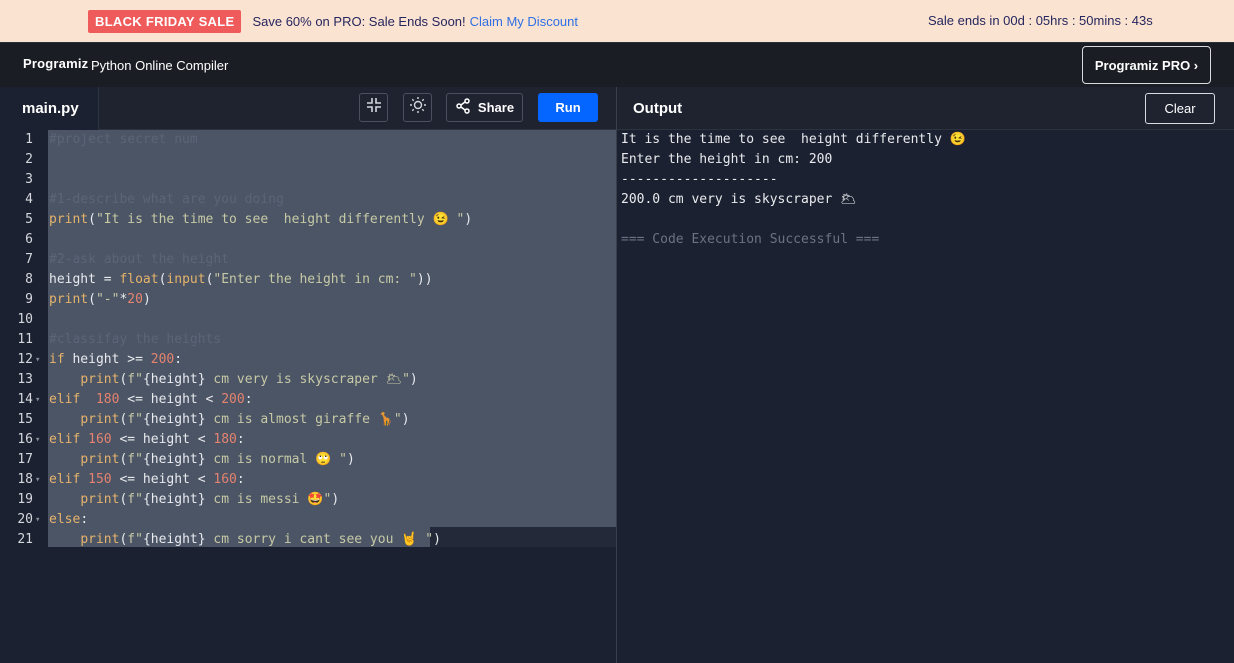 The width and height of the screenshot is (1234, 663). What do you see at coordinates (315, 279) in the screenshot?
I see `code-token: "Enter the height in cm: "` at bounding box center [315, 279].